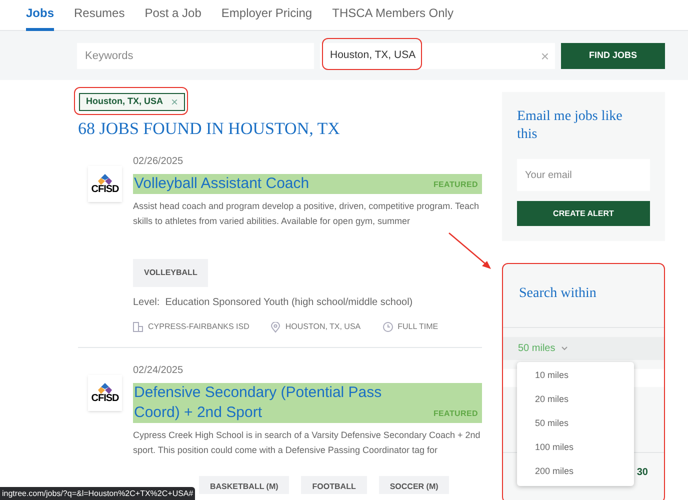 The width and height of the screenshot is (688, 500). I want to click on alert-title: Email me jobs like this, so click(570, 126).